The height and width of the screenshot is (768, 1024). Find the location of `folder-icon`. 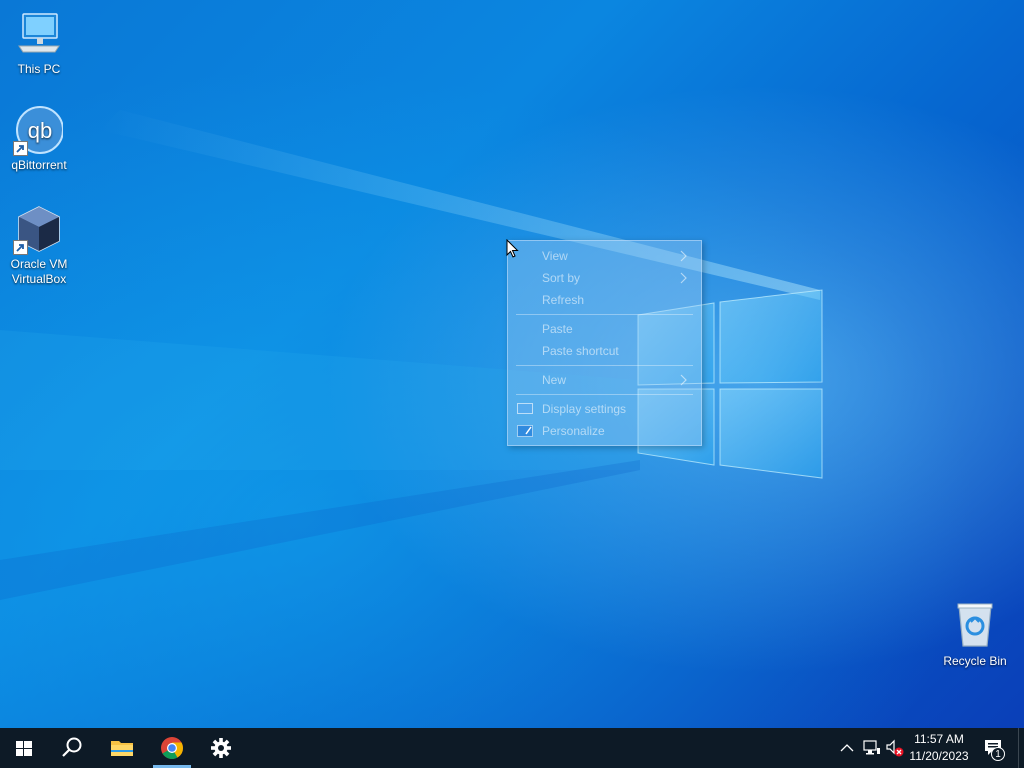

folder-icon is located at coordinates (122, 748).